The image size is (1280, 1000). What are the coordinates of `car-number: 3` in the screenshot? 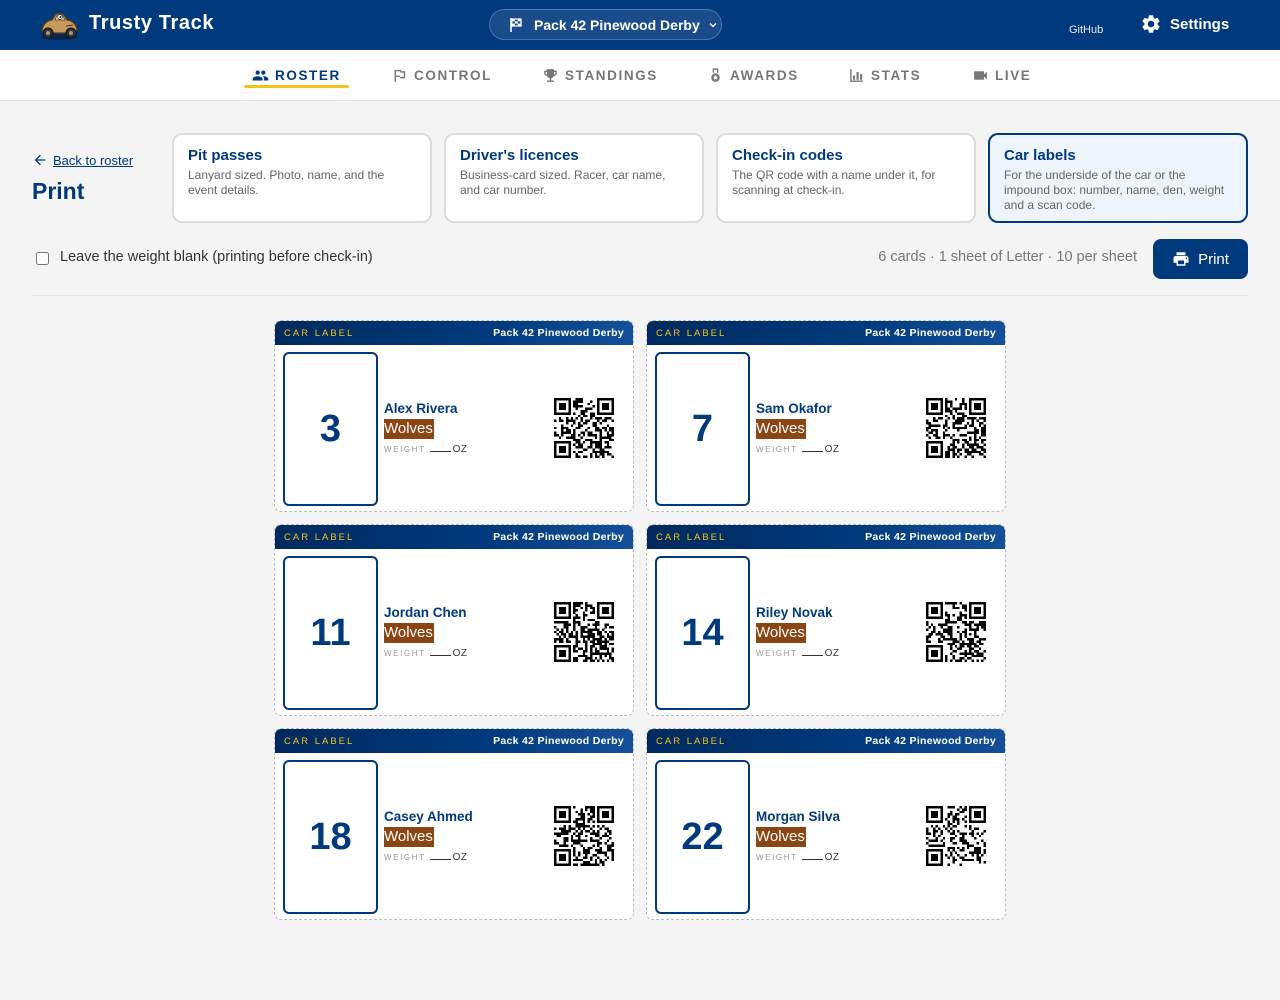 It's located at (330, 429).